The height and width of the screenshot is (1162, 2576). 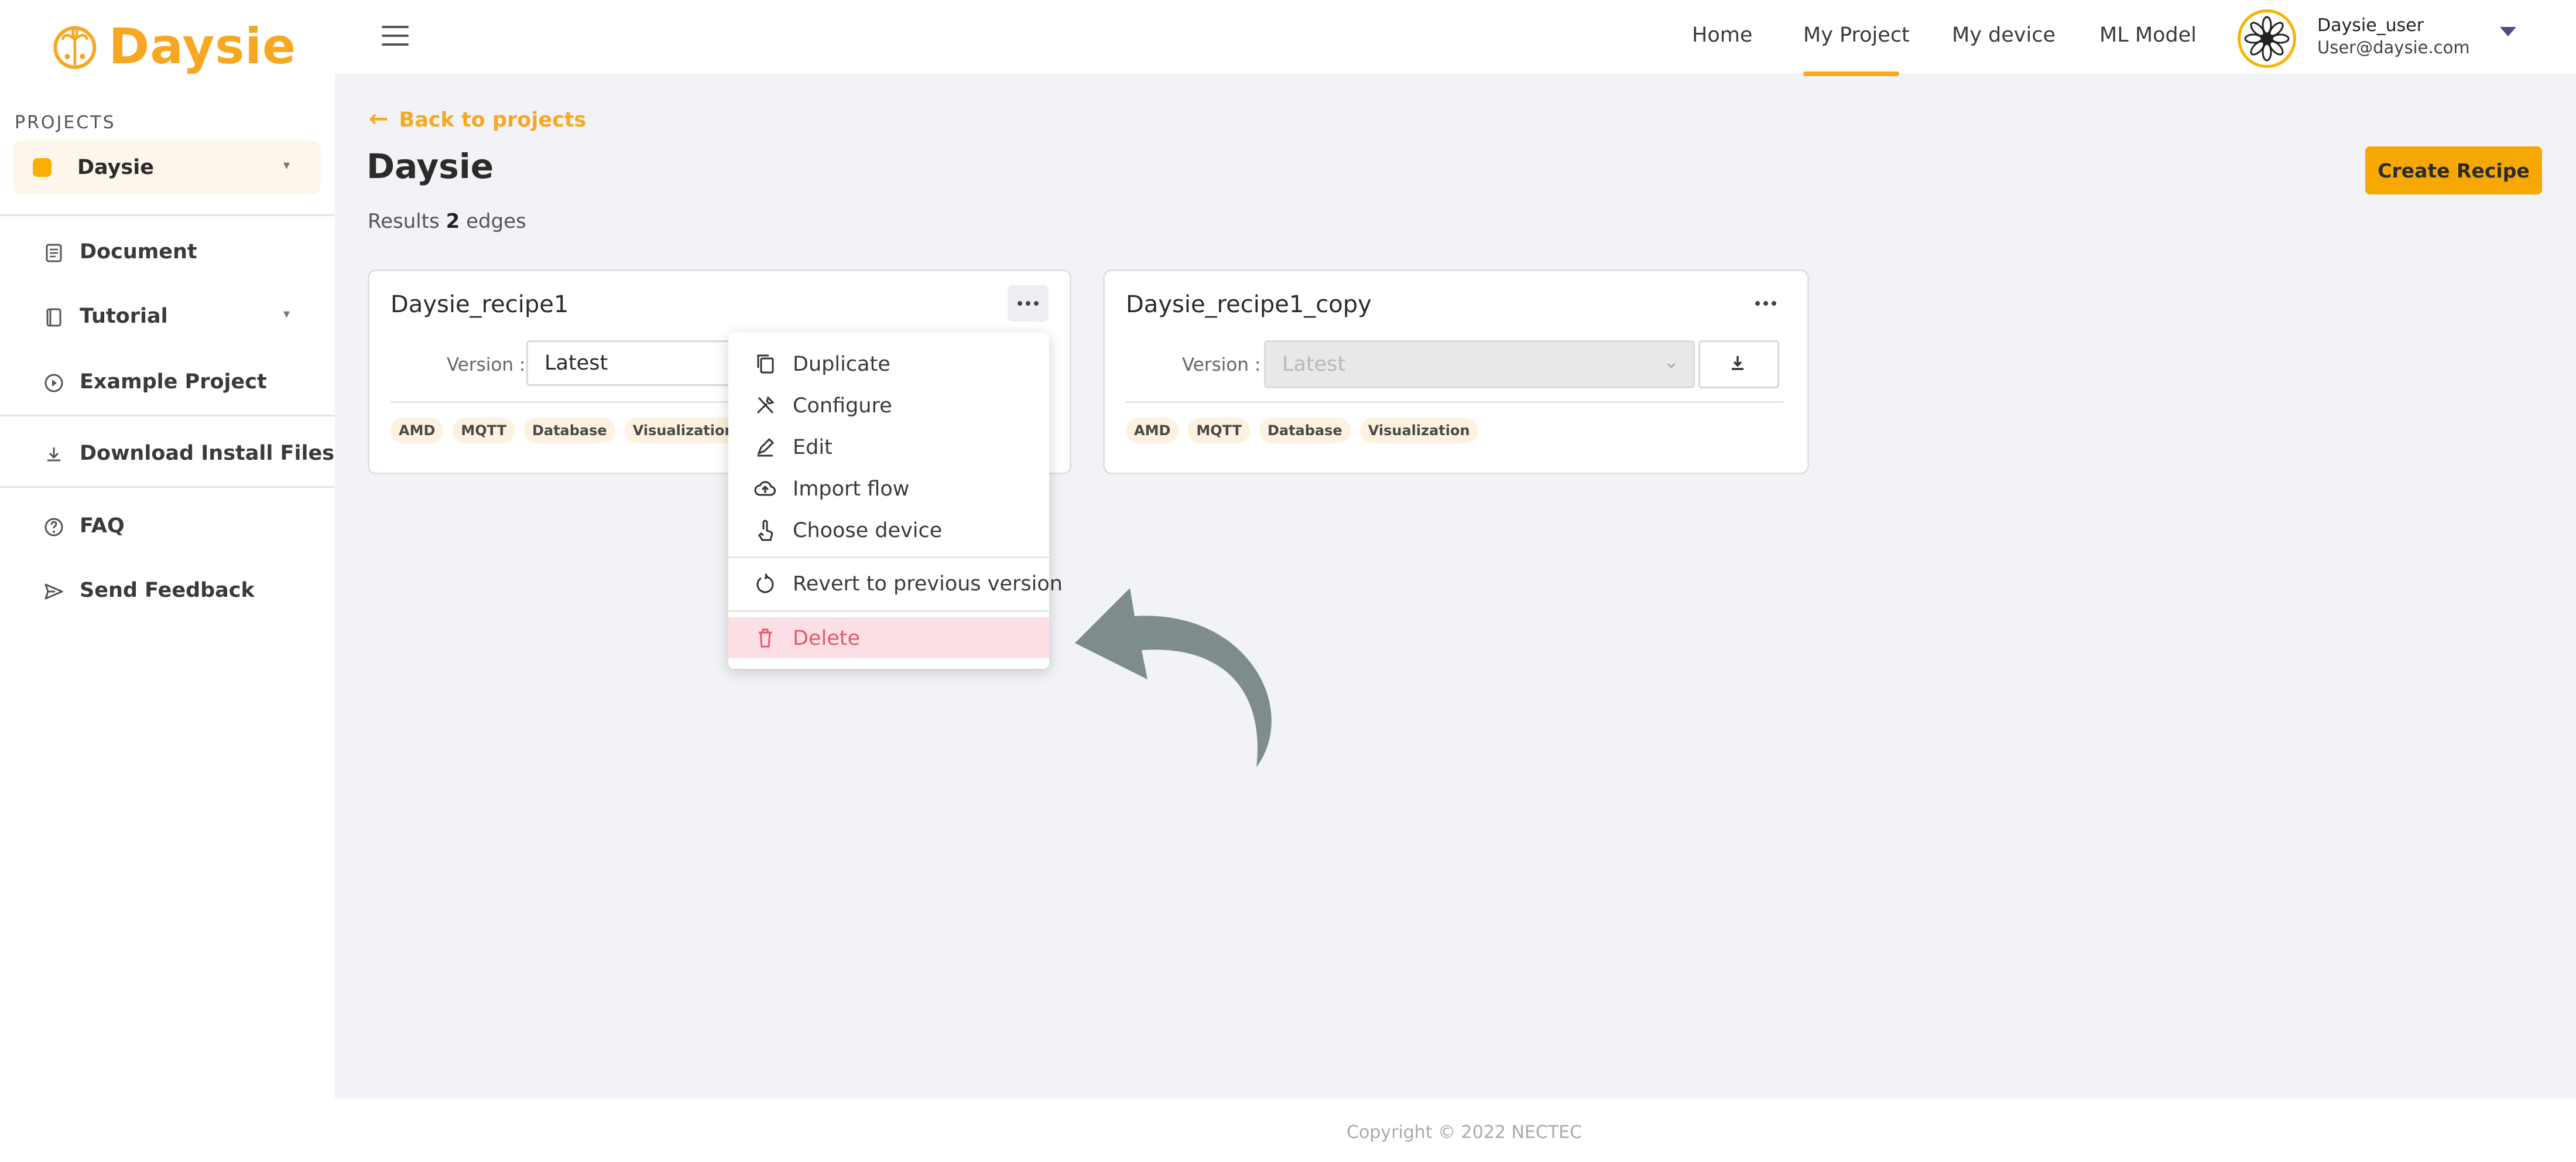 I want to click on menu-item-edit: Edit, so click(x=888, y=446).